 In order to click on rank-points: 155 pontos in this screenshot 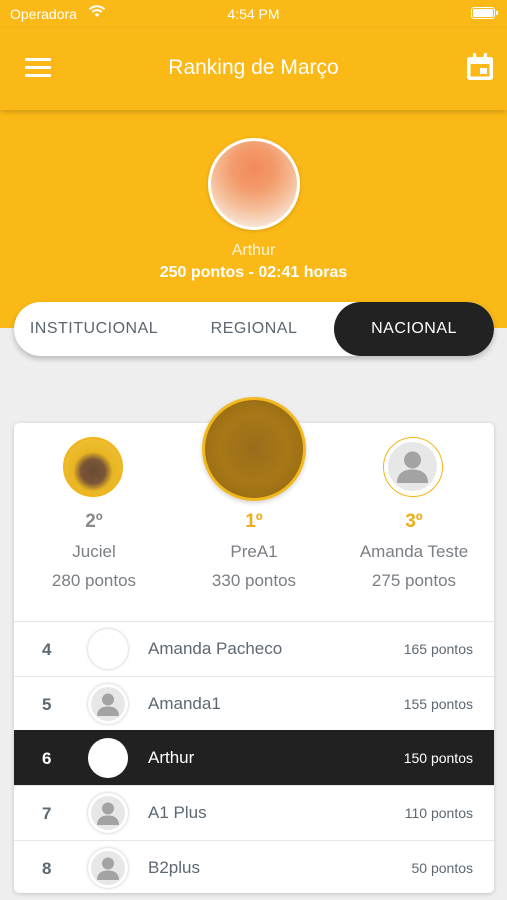, I will do `click(438, 703)`.